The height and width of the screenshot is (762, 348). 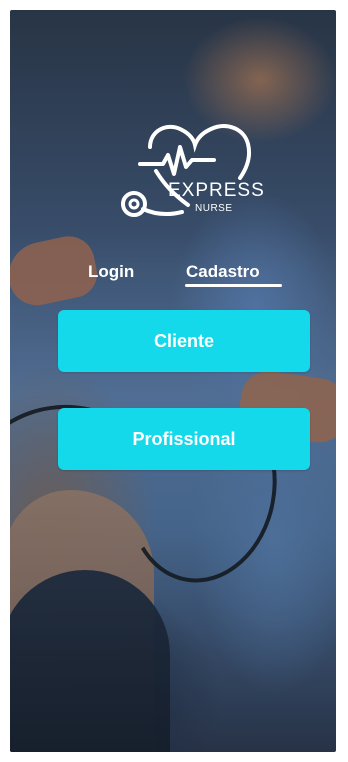 What do you see at coordinates (184, 341) in the screenshot?
I see `client-button: Cliente` at bounding box center [184, 341].